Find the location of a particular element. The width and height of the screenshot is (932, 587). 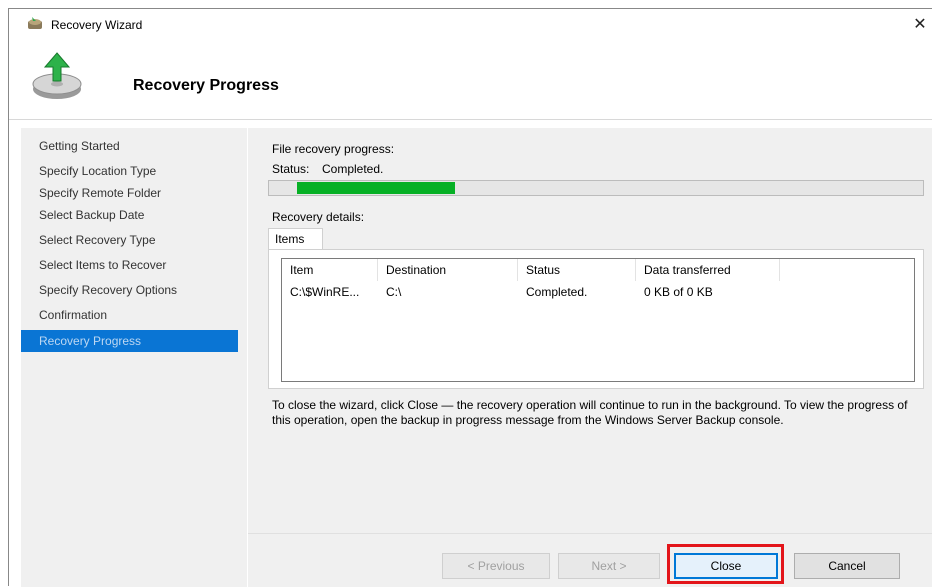

close-window-icon: ✕ is located at coordinates (920, 25).